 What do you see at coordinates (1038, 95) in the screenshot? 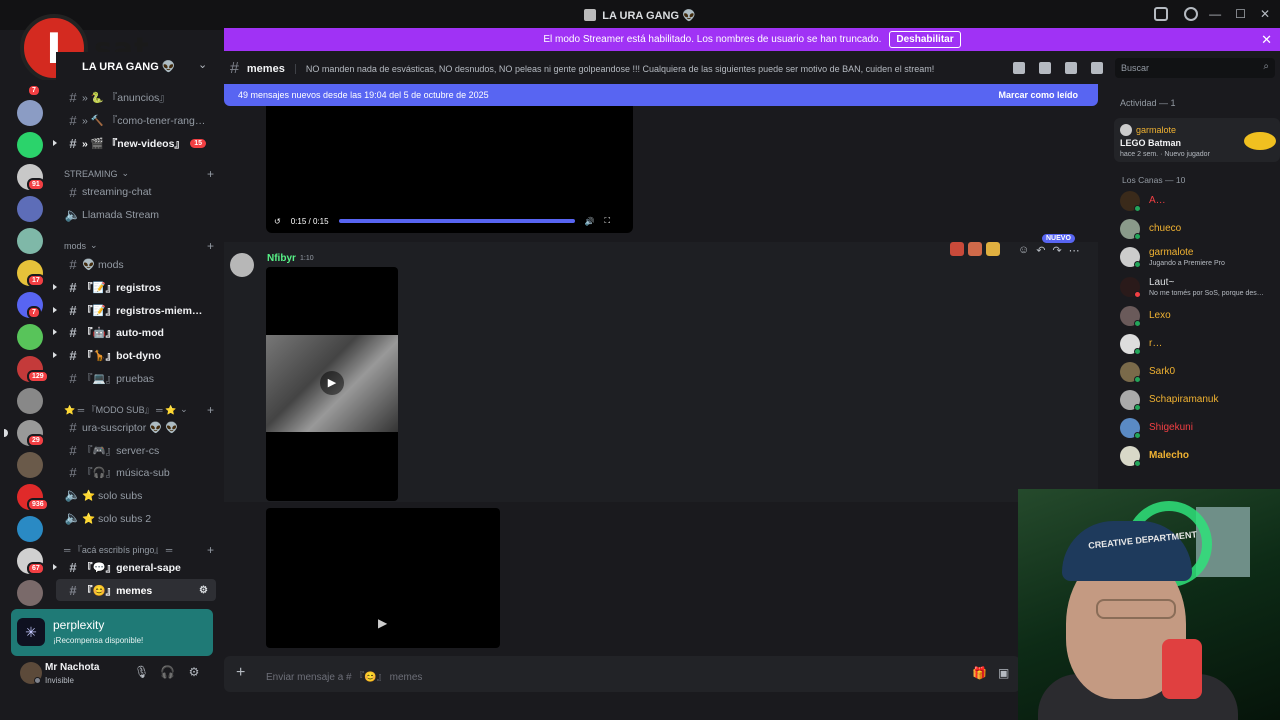
I see `mark-as-read-button: Marcar como leído` at bounding box center [1038, 95].